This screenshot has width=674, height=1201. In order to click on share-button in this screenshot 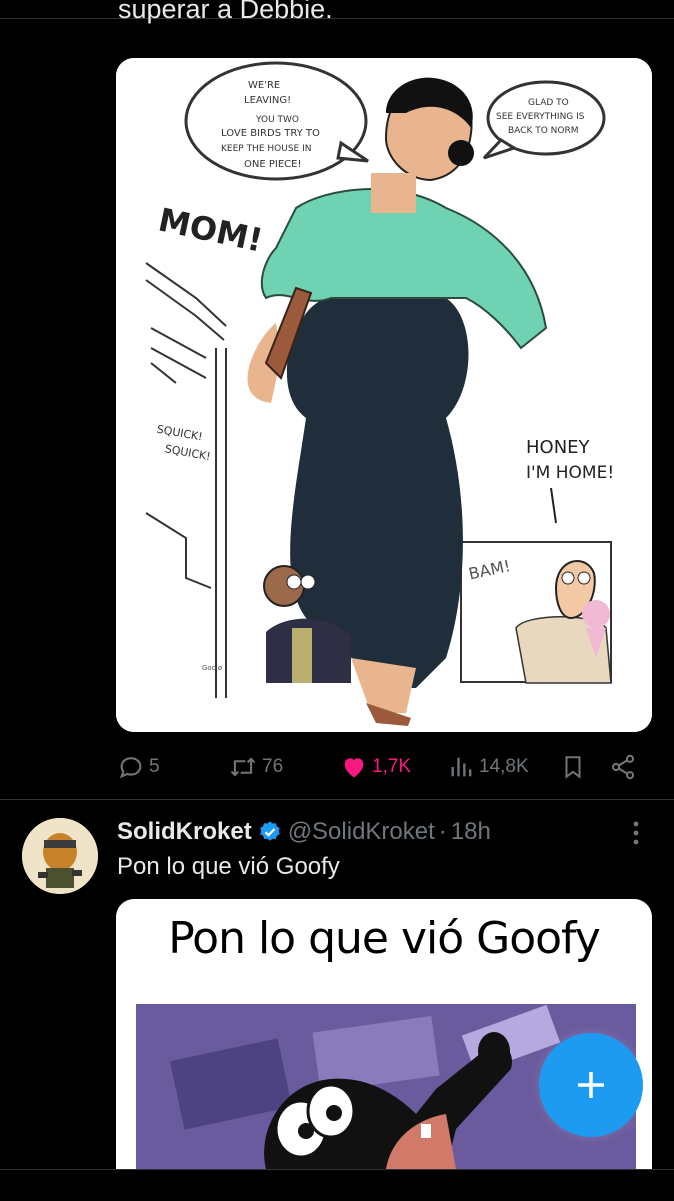, I will do `click(623, 767)`.